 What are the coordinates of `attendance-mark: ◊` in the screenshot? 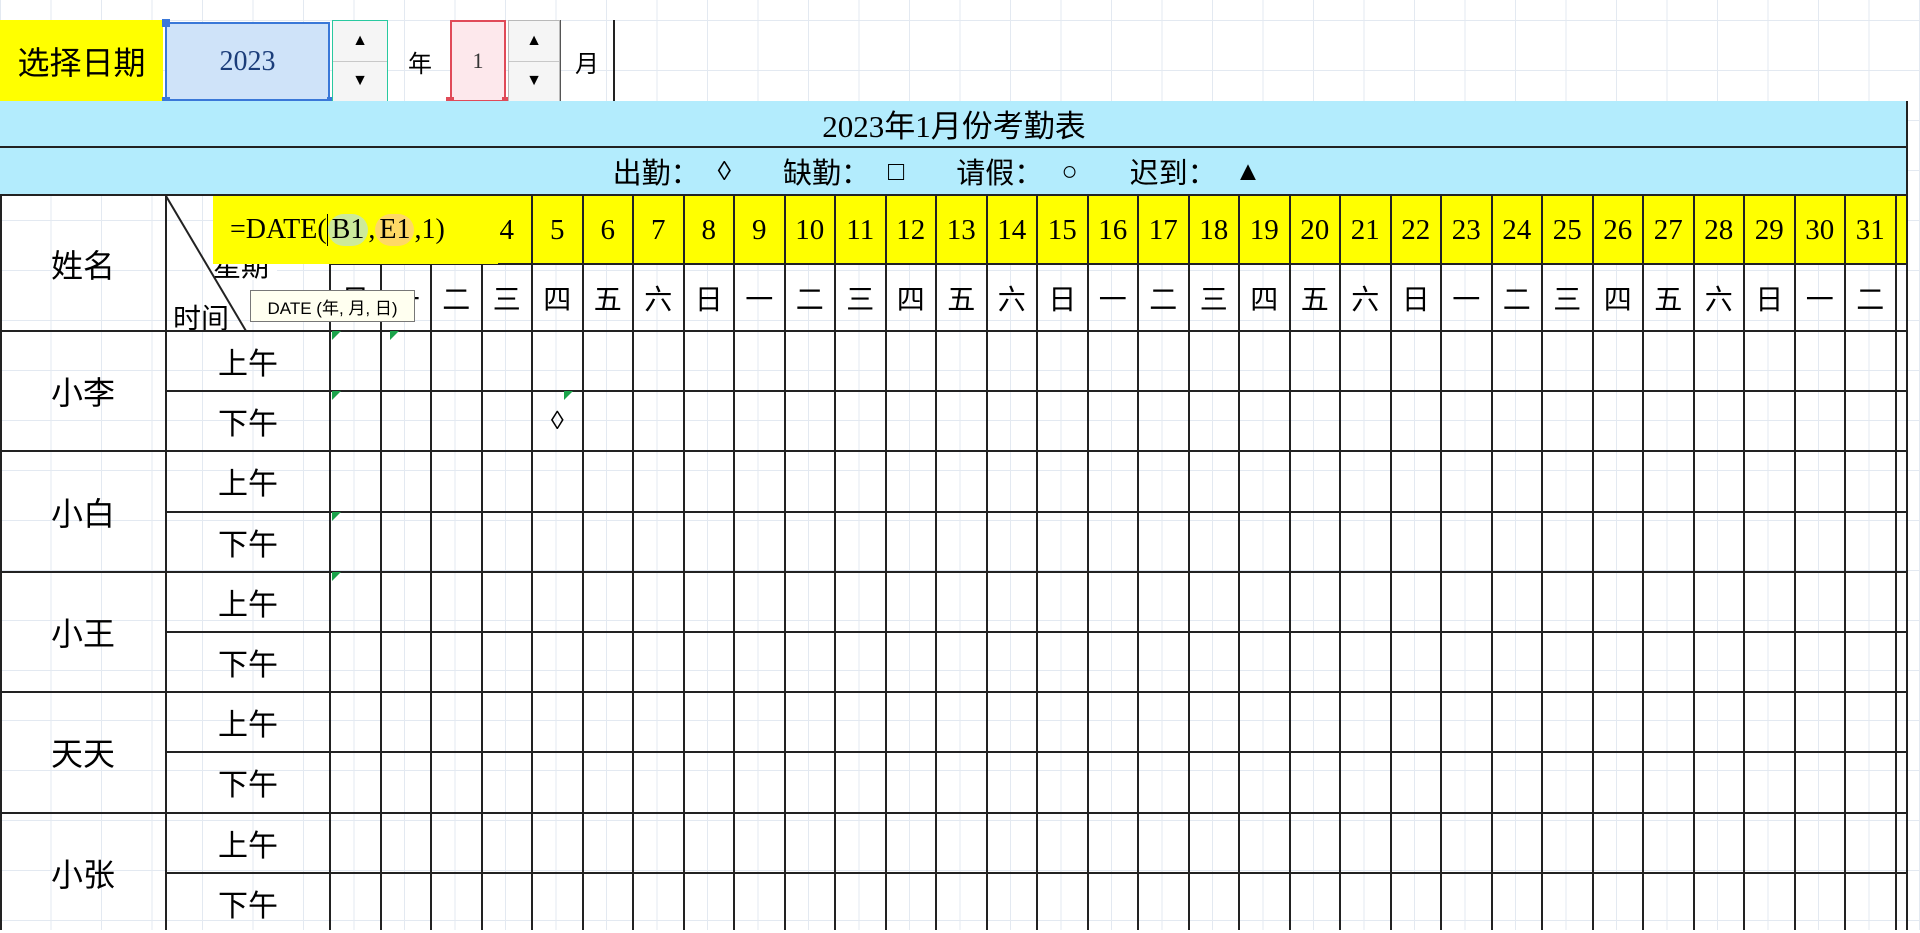 It's located at (557, 421).